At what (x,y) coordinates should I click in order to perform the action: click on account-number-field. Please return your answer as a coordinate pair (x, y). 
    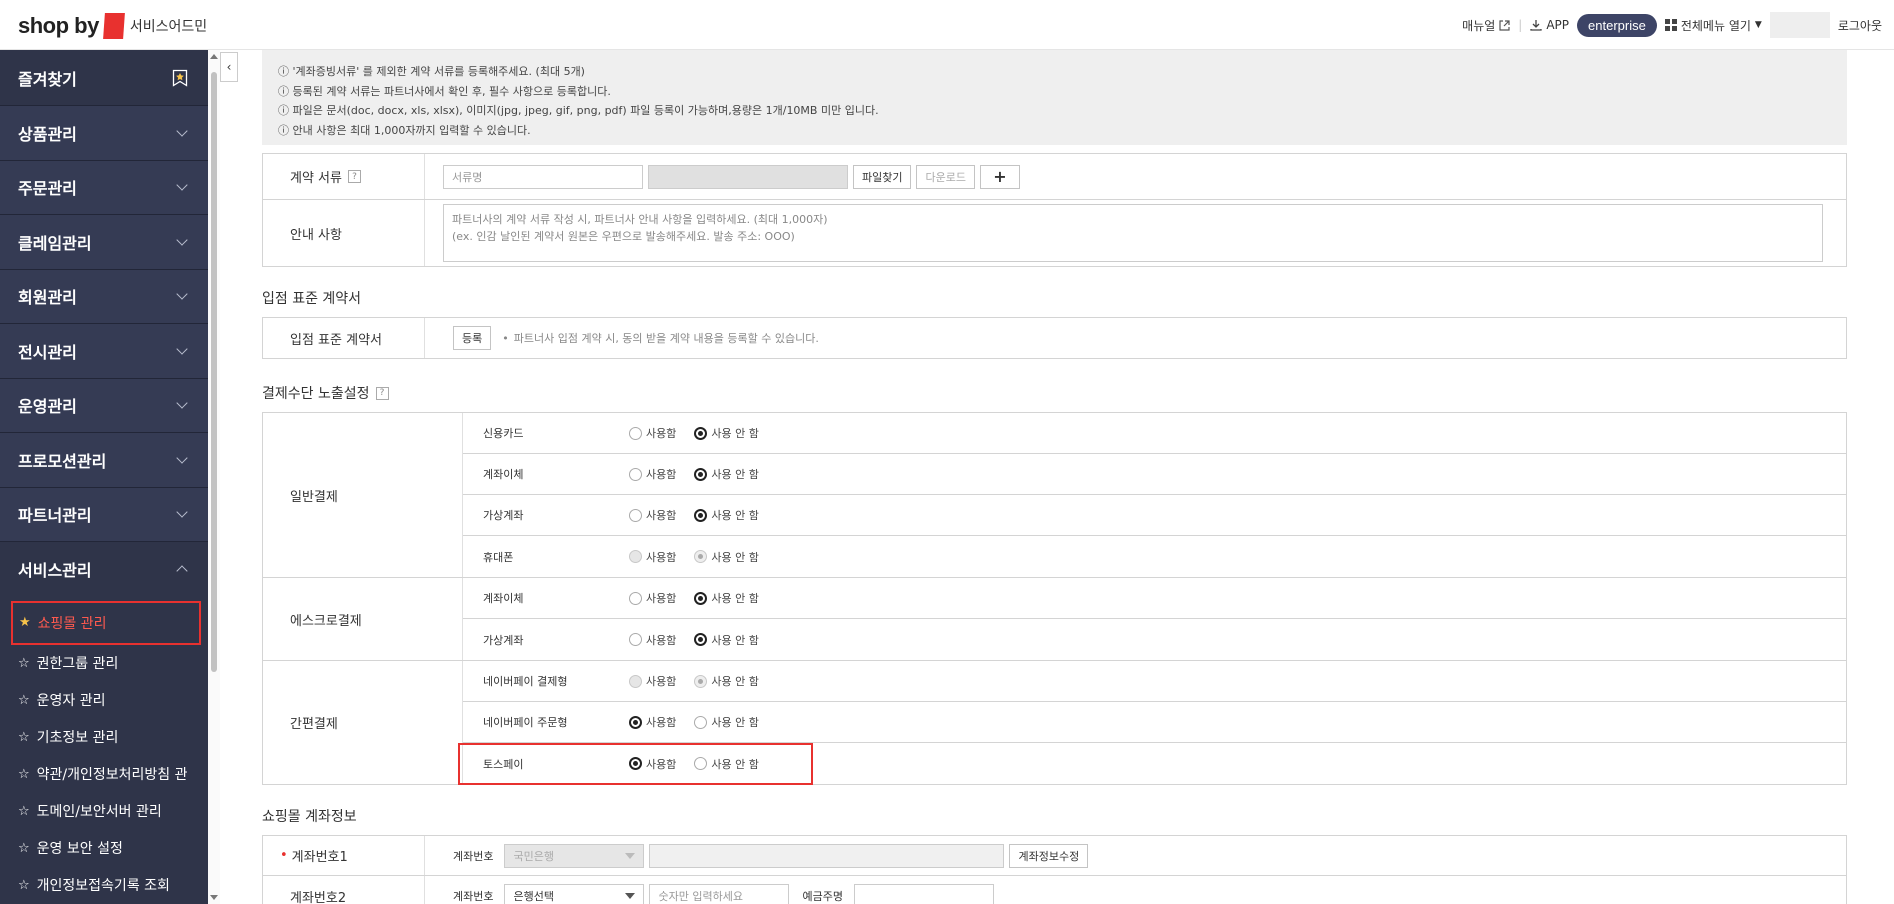
    Looking at the image, I should click on (827, 855).